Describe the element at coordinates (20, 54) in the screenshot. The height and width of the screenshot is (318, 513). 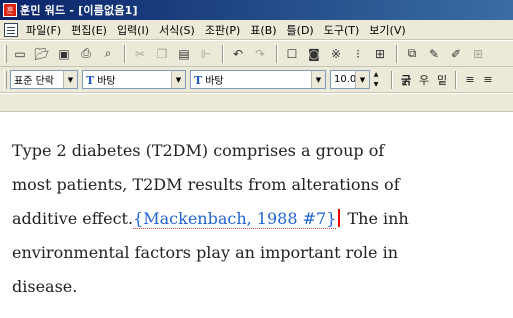
I see `new-document-icon: ▭` at that location.